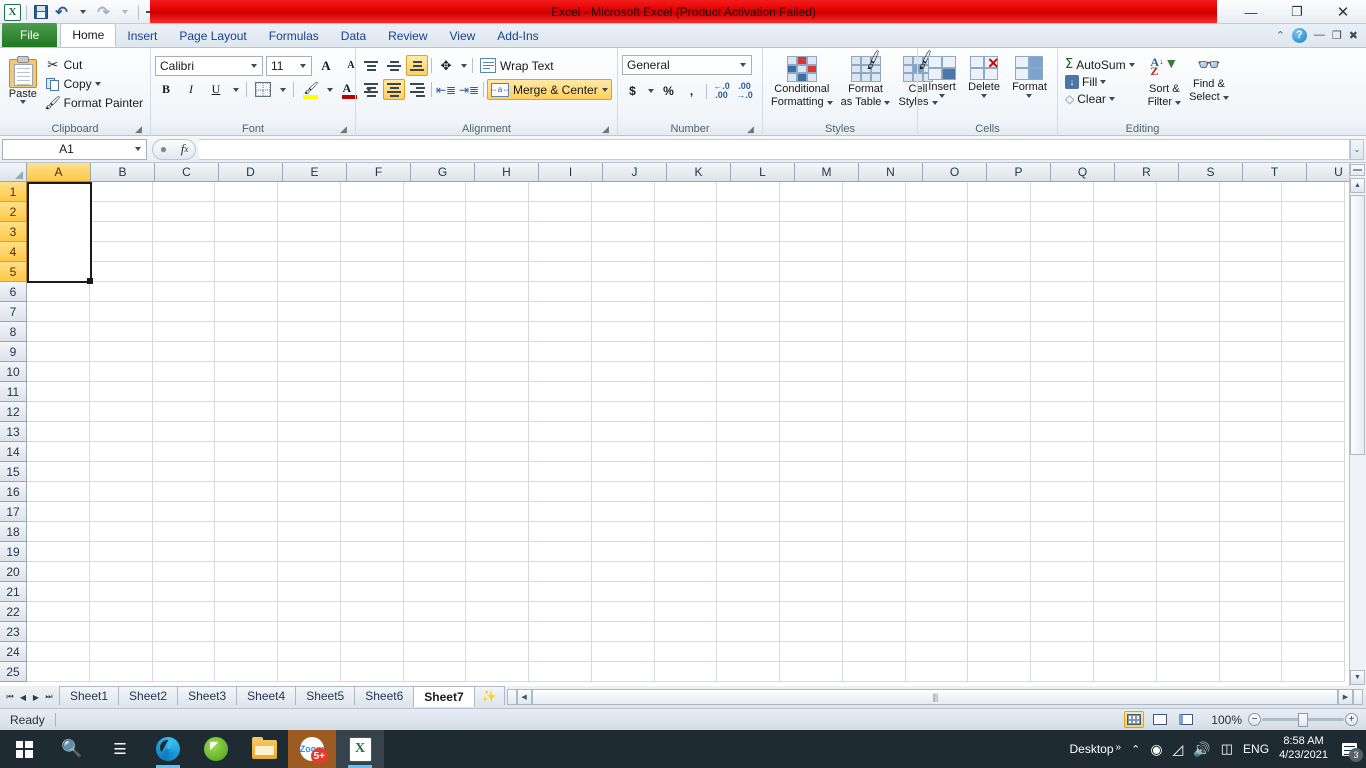 This screenshot has height=768, width=1366. Describe the element at coordinates (58, 432) in the screenshot. I see `cell-A13` at that location.